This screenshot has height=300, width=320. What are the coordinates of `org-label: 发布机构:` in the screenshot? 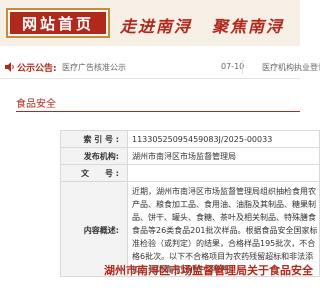 It's located at (94, 156).